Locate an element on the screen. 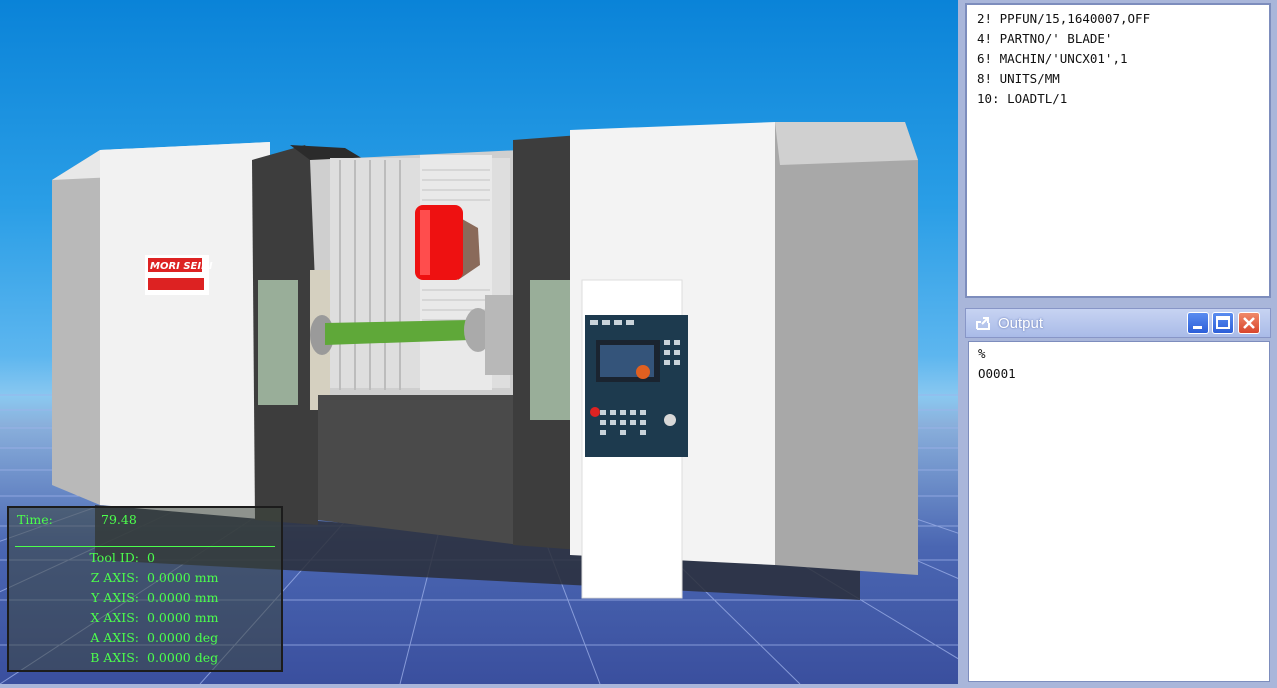 The image size is (1277, 688). a-axis-value: 0.0000 deg is located at coordinates (183, 637).